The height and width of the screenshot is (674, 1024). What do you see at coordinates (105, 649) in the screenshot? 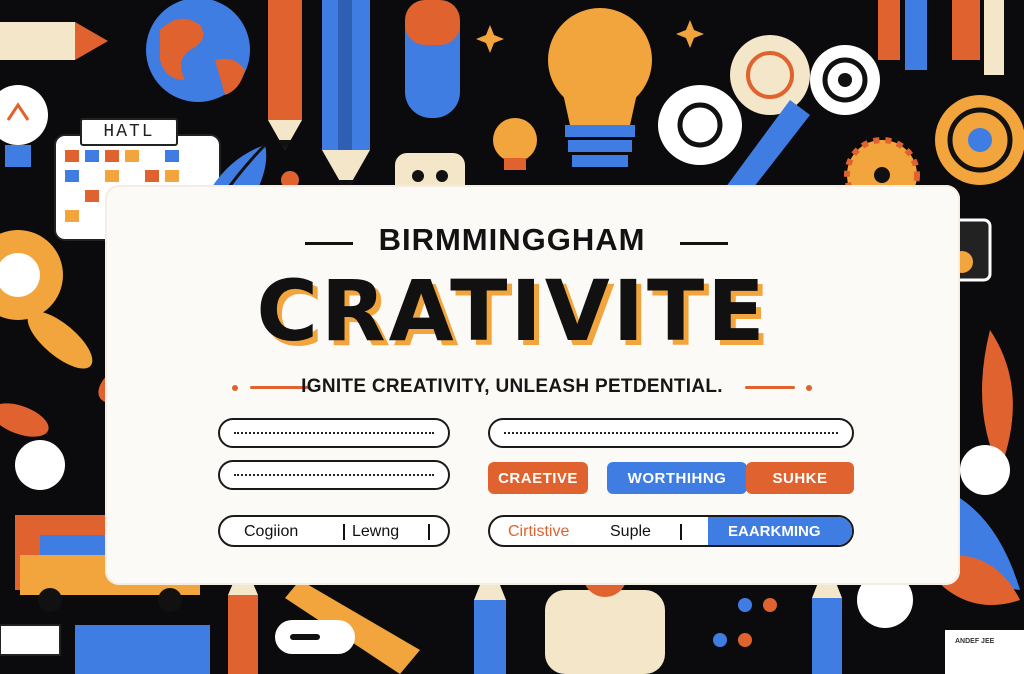
I see `ruler-icon` at bounding box center [105, 649].